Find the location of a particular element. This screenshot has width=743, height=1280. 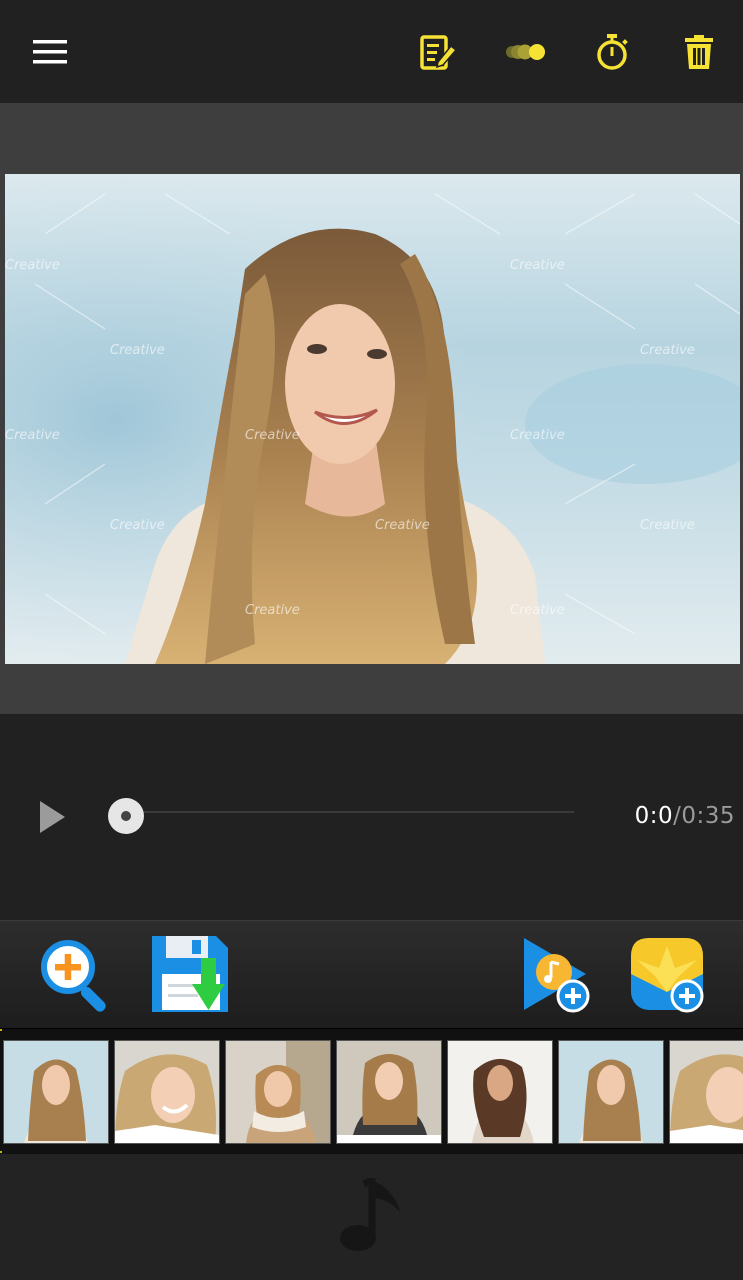

edit-text-button is located at coordinates (438, 52).